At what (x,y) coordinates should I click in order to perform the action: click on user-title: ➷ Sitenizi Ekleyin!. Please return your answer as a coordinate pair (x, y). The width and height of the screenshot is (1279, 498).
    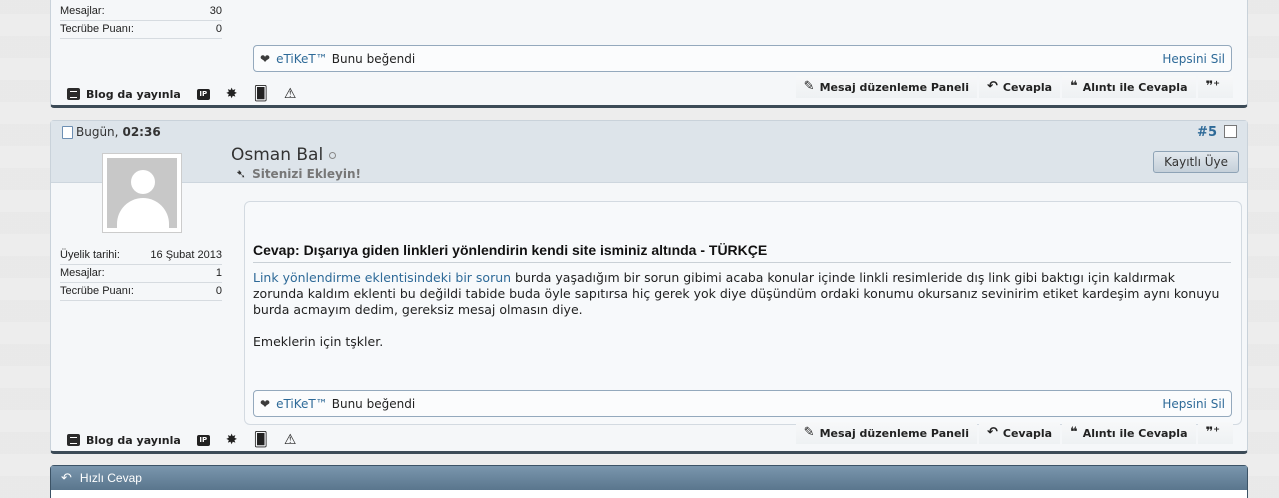
    Looking at the image, I should click on (298, 174).